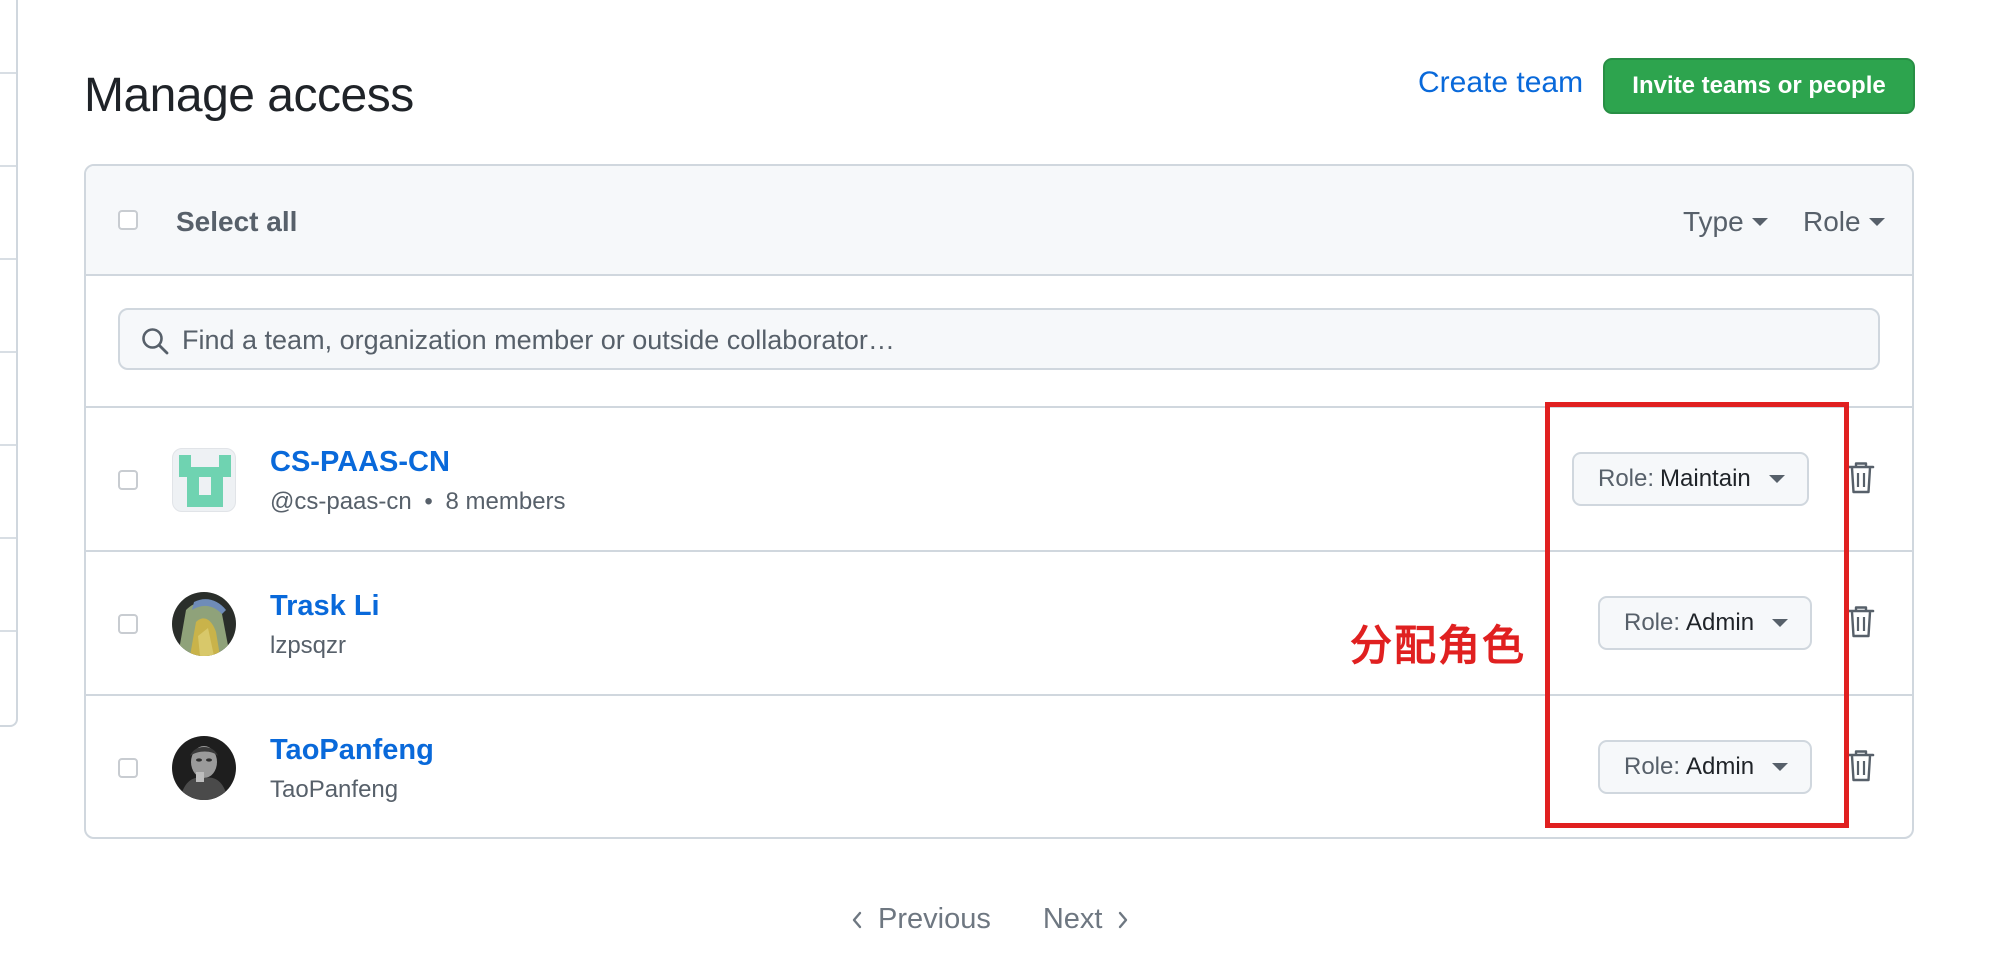  I want to click on search-icon, so click(155, 341).